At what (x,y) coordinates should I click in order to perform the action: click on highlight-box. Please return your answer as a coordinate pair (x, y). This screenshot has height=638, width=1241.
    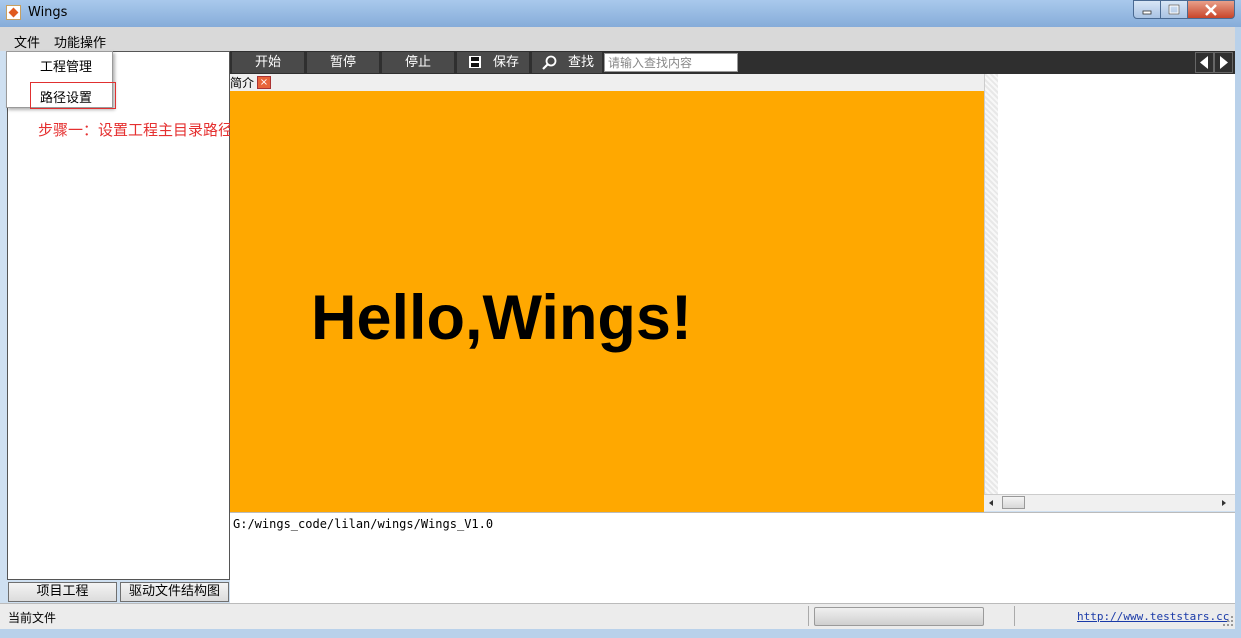
    Looking at the image, I should click on (73, 95).